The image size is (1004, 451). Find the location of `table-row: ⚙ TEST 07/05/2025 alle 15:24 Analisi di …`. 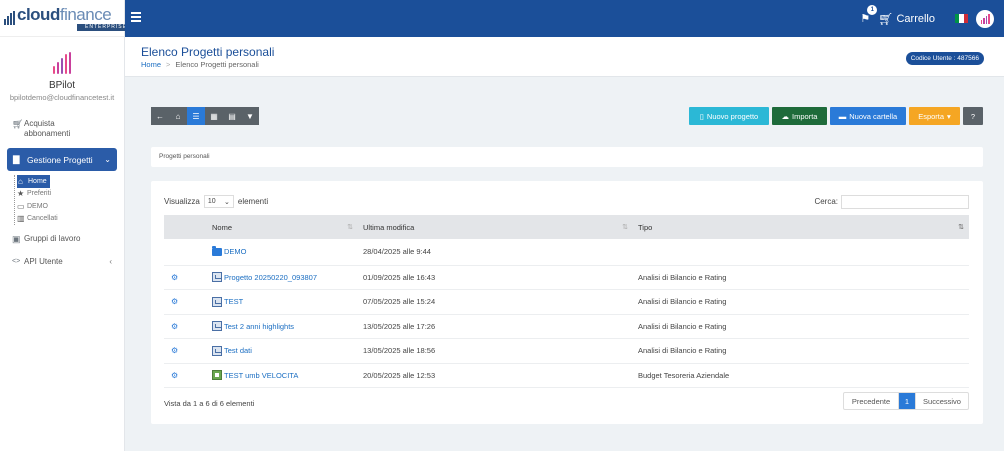

table-row: ⚙ TEST 07/05/2025 alle 15:24 Analisi di … is located at coordinates (566, 302).